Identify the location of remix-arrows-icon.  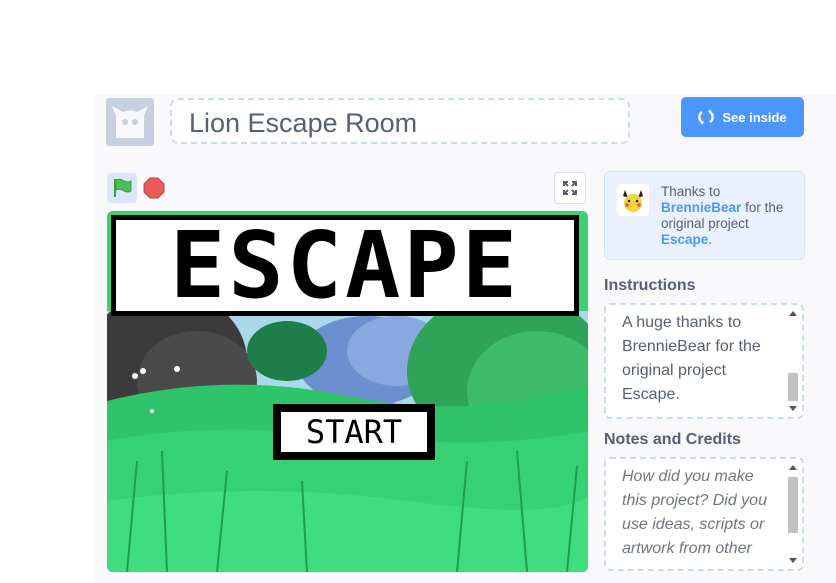
(706, 117).